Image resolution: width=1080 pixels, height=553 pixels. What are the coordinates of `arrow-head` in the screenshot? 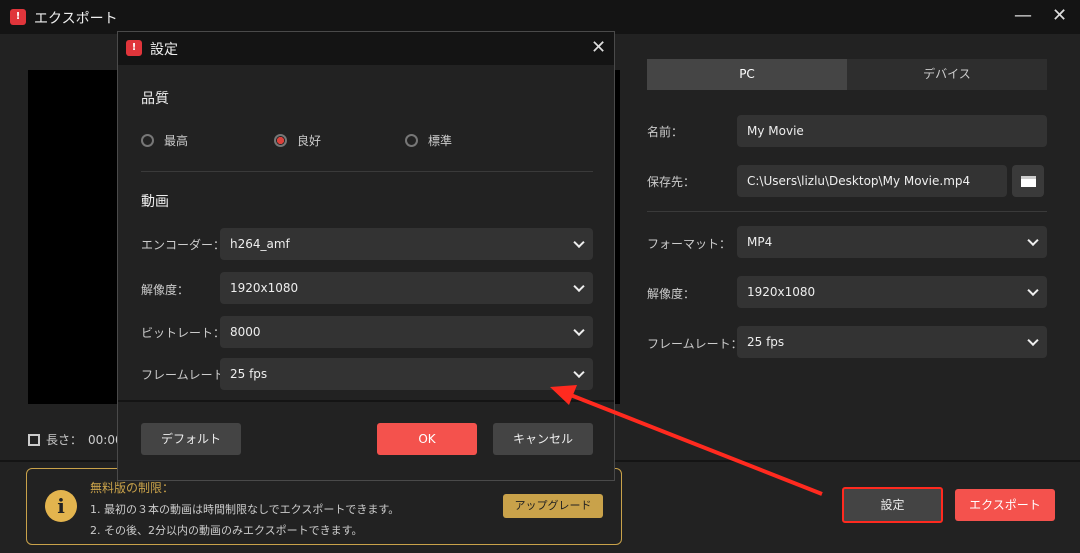 It's located at (563, 395).